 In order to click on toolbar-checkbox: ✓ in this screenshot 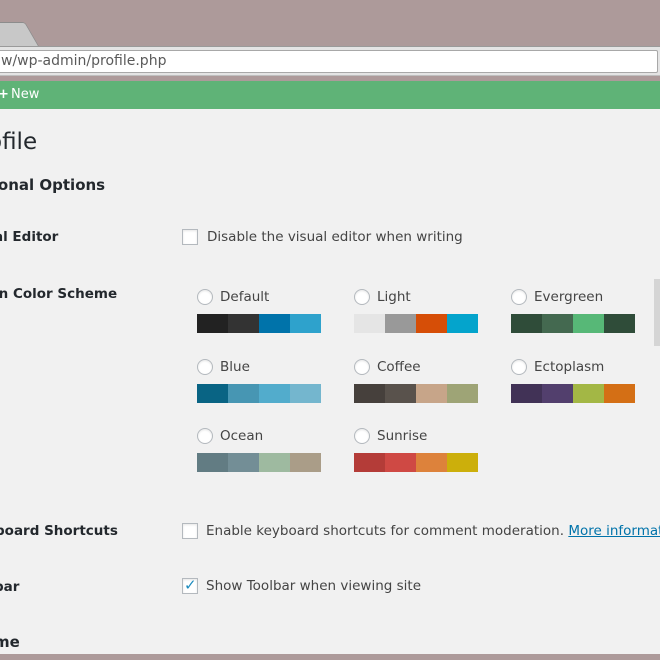, I will do `click(190, 585)`.